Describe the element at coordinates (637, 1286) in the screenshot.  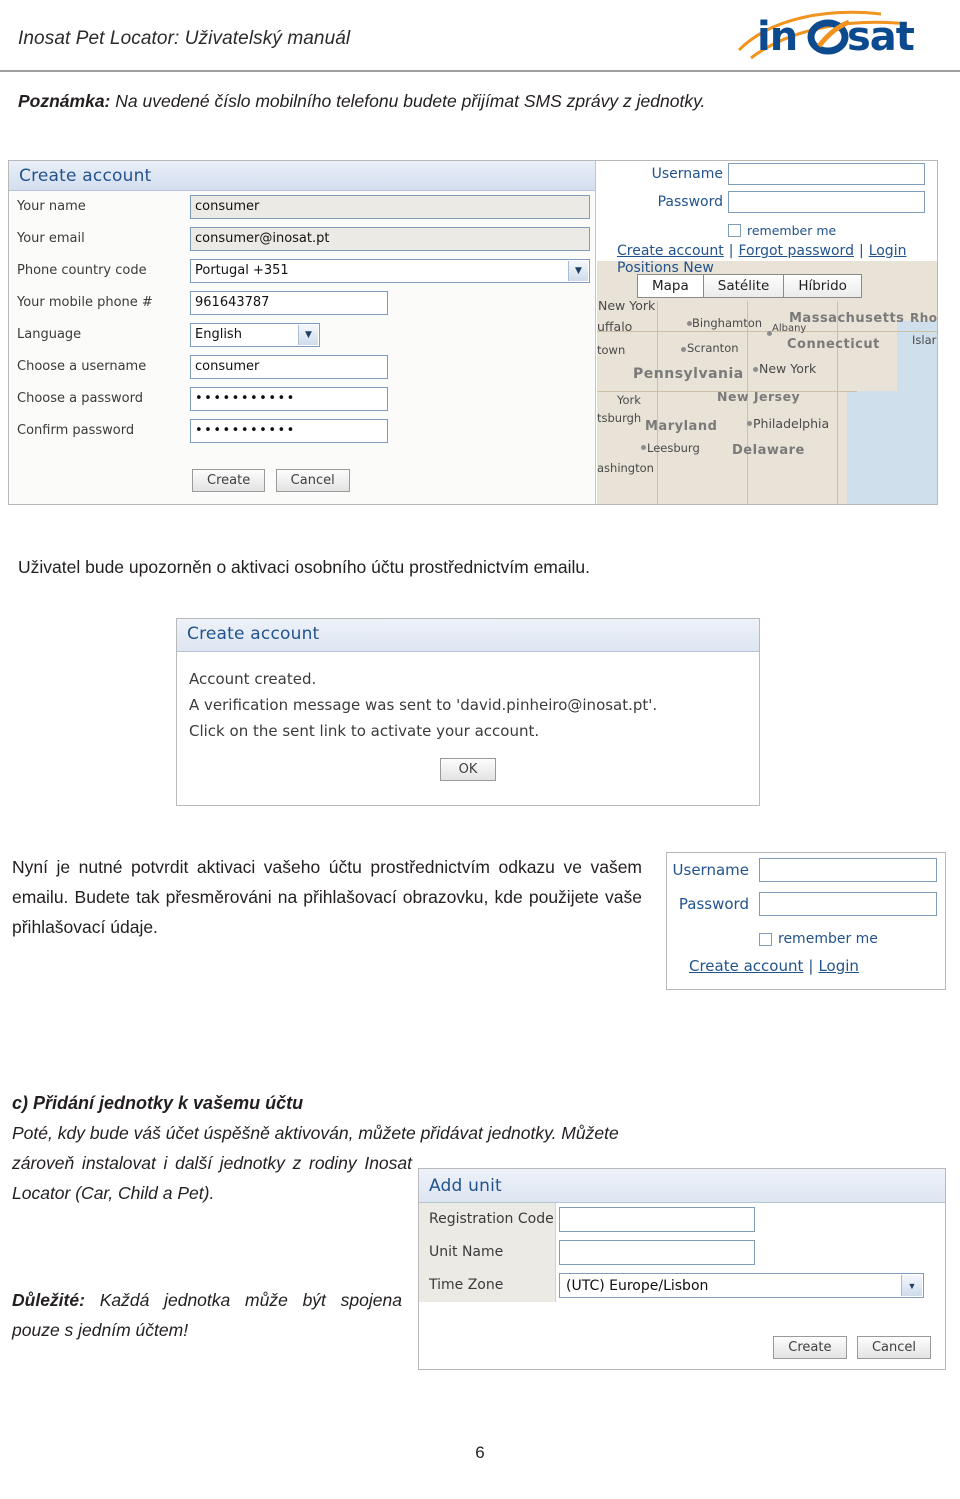
I see `select-time-zone-value: (UTC) Europe/Lisbon` at that location.